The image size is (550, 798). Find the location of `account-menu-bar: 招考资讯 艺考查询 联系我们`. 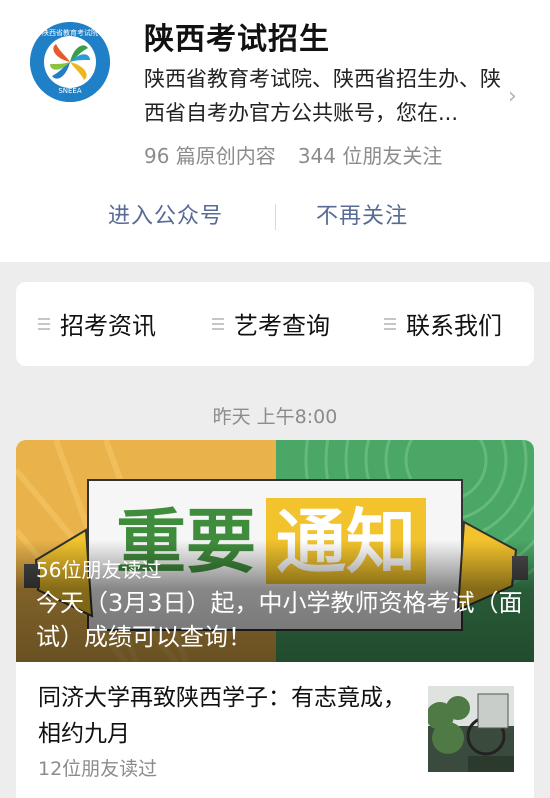

account-menu-bar: 招考资讯 艺考查询 联系我们 is located at coordinates (275, 324).